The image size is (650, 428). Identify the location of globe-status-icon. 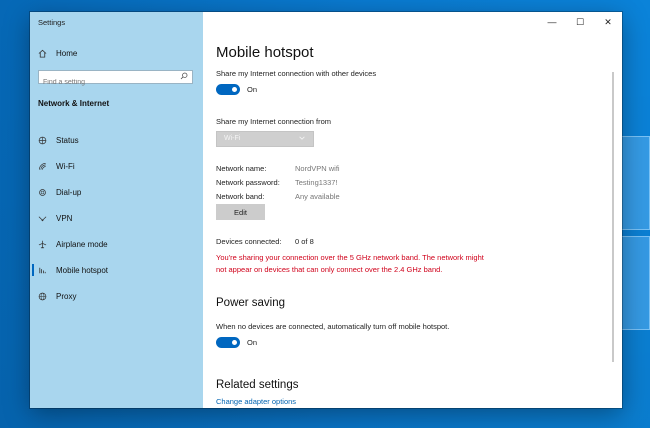
(42, 140).